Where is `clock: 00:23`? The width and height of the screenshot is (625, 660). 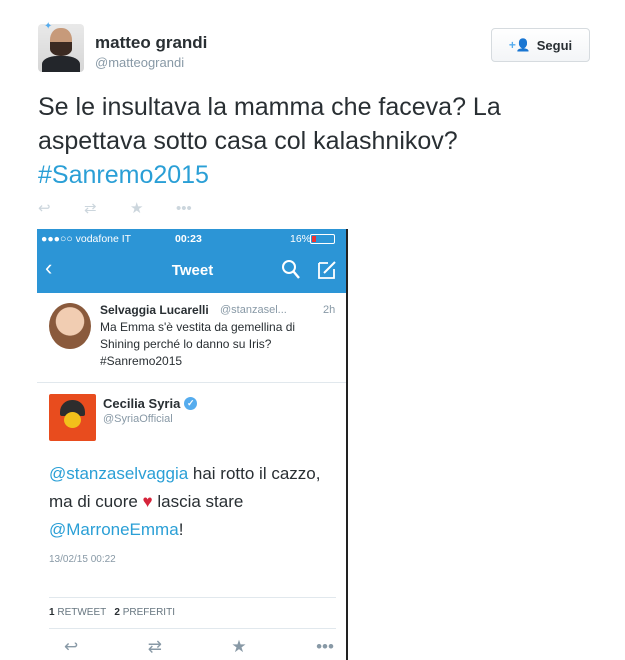
clock: 00:23 is located at coordinates (188, 239).